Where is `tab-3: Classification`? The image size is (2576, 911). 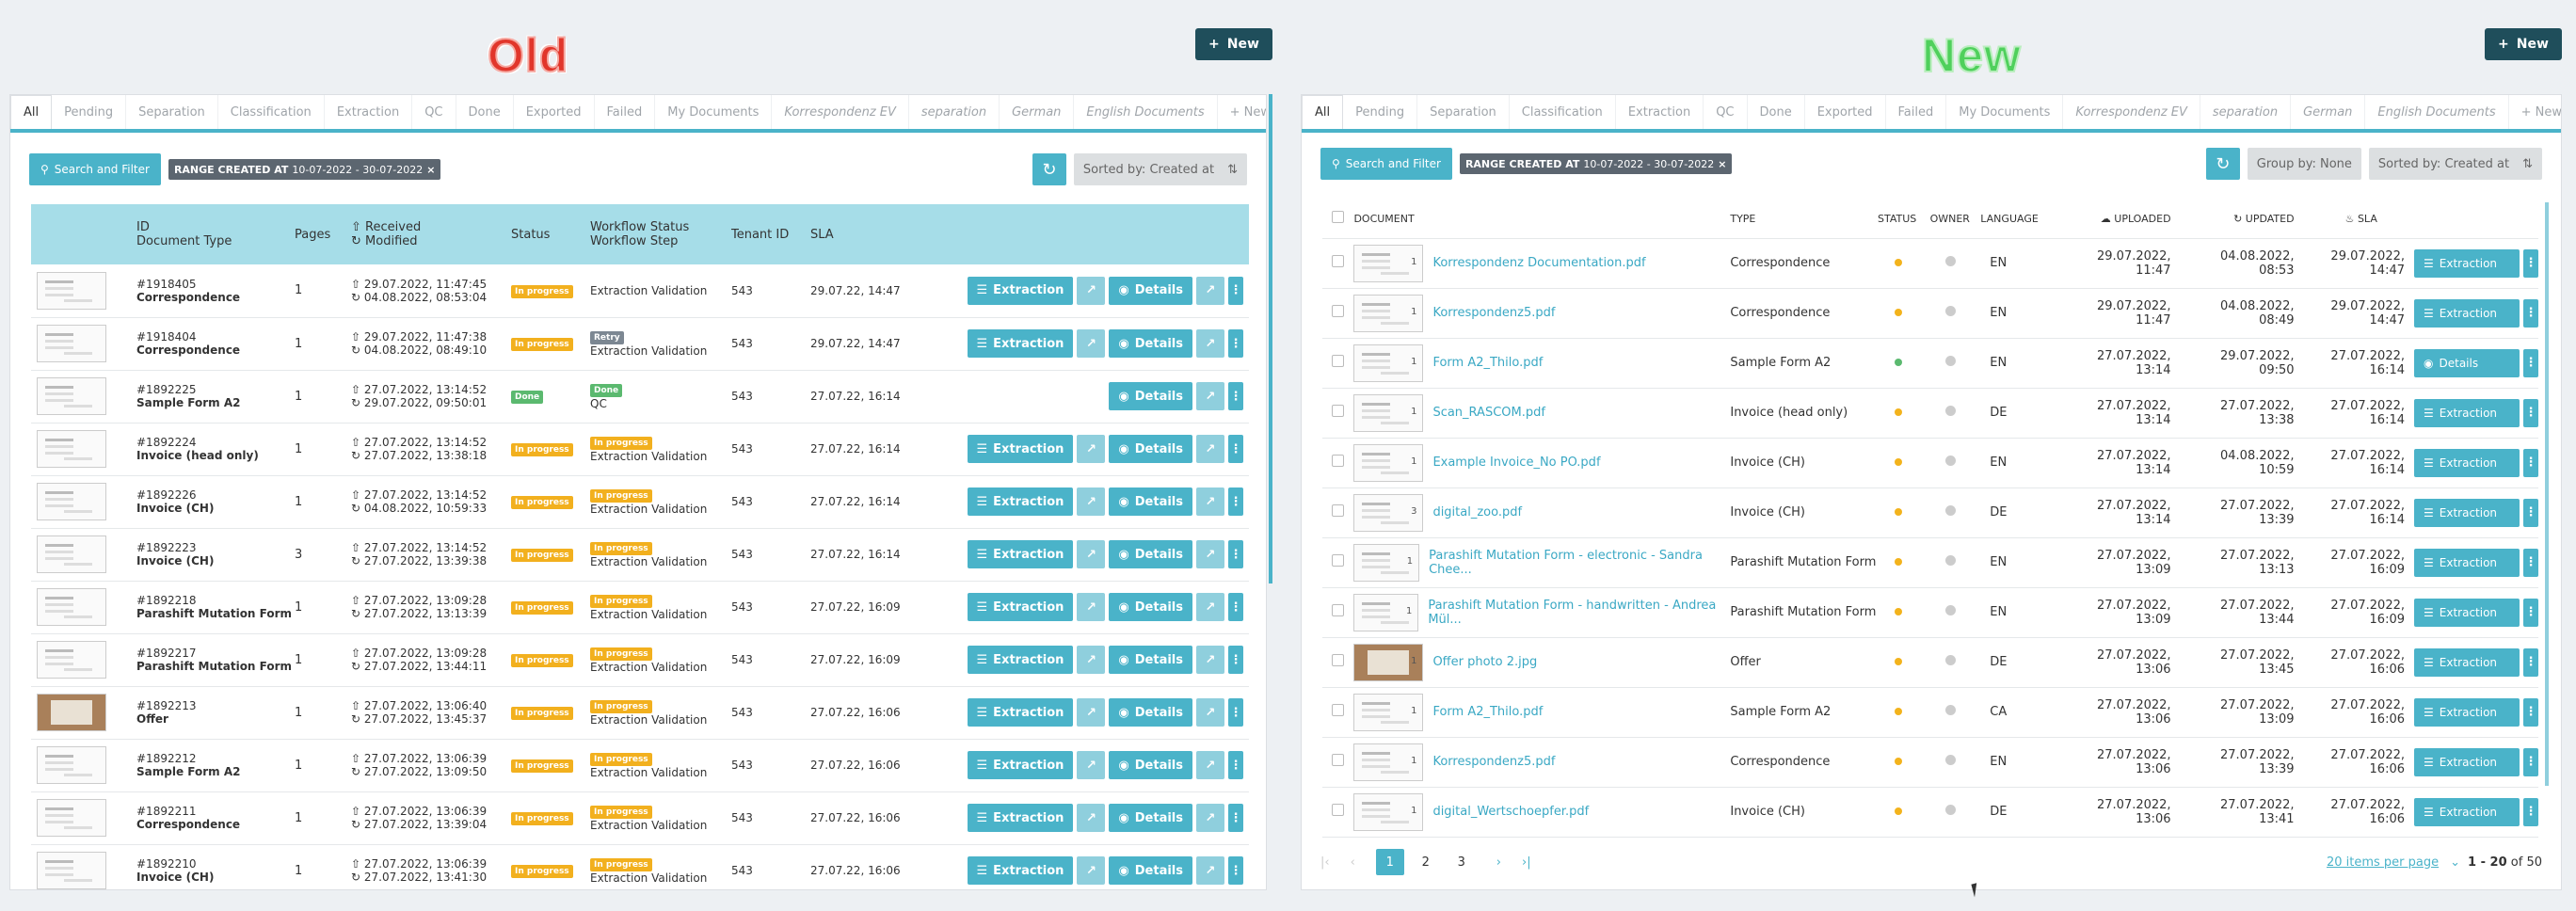
tab-3: Classification is located at coordinates (271, 112).